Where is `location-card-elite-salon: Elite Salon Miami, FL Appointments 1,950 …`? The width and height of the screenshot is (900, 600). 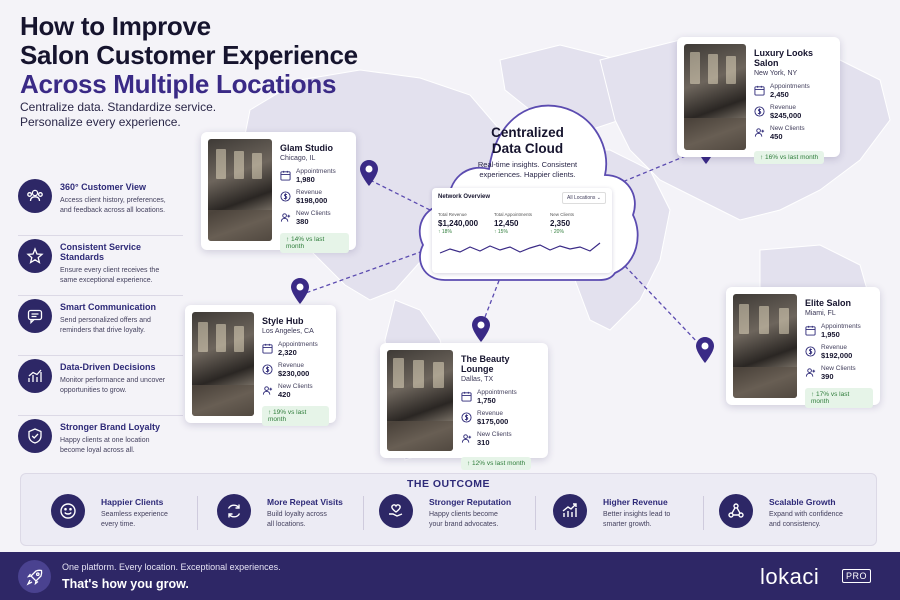
location-card-elite-salon: Elite Salon Miami, FL Appointments 1,950 … is located at coordinates (803, 347).